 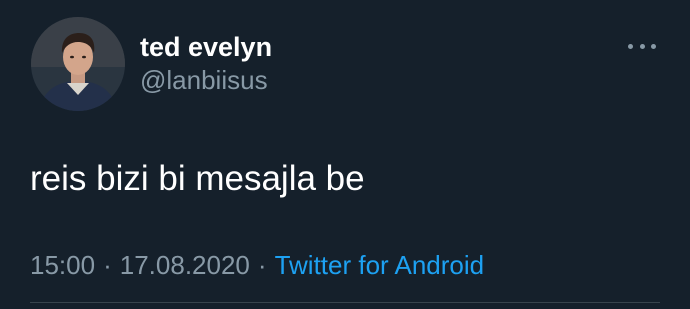 I want to click on tweet-time: 15:00, so click(x=62, y=265).